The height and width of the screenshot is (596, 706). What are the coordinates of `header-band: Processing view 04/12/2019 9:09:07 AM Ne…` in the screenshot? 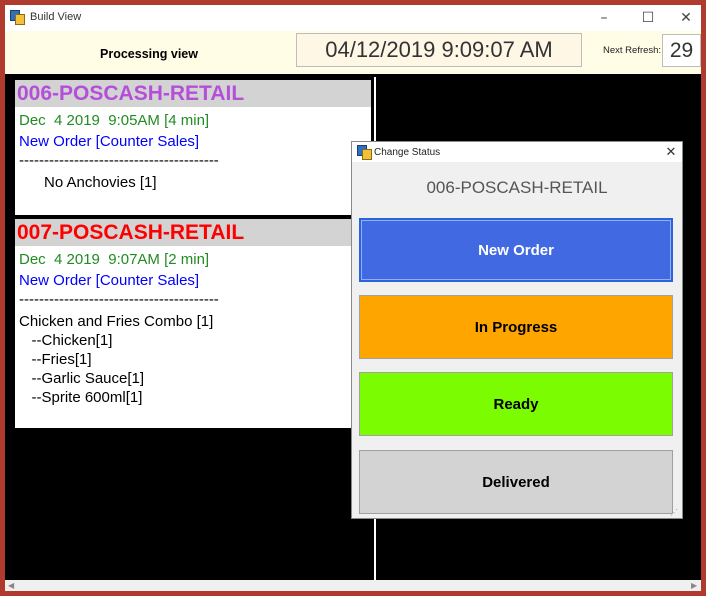 It's located at (353, 52).